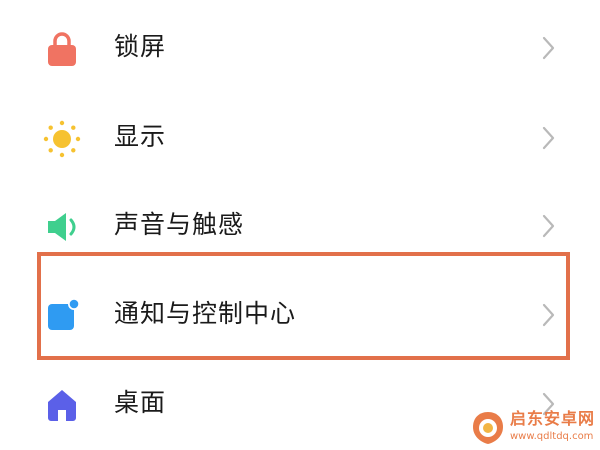 The height and width of the screenshot is (450, 600). What do you see at coordinates (62, 316) in the screenshot?
I see `notification-icon` at bounding box center [62, 316].